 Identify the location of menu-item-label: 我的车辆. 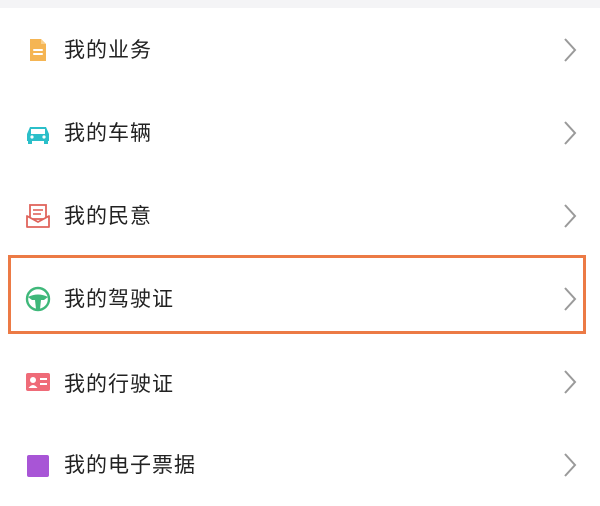
(108, 133).